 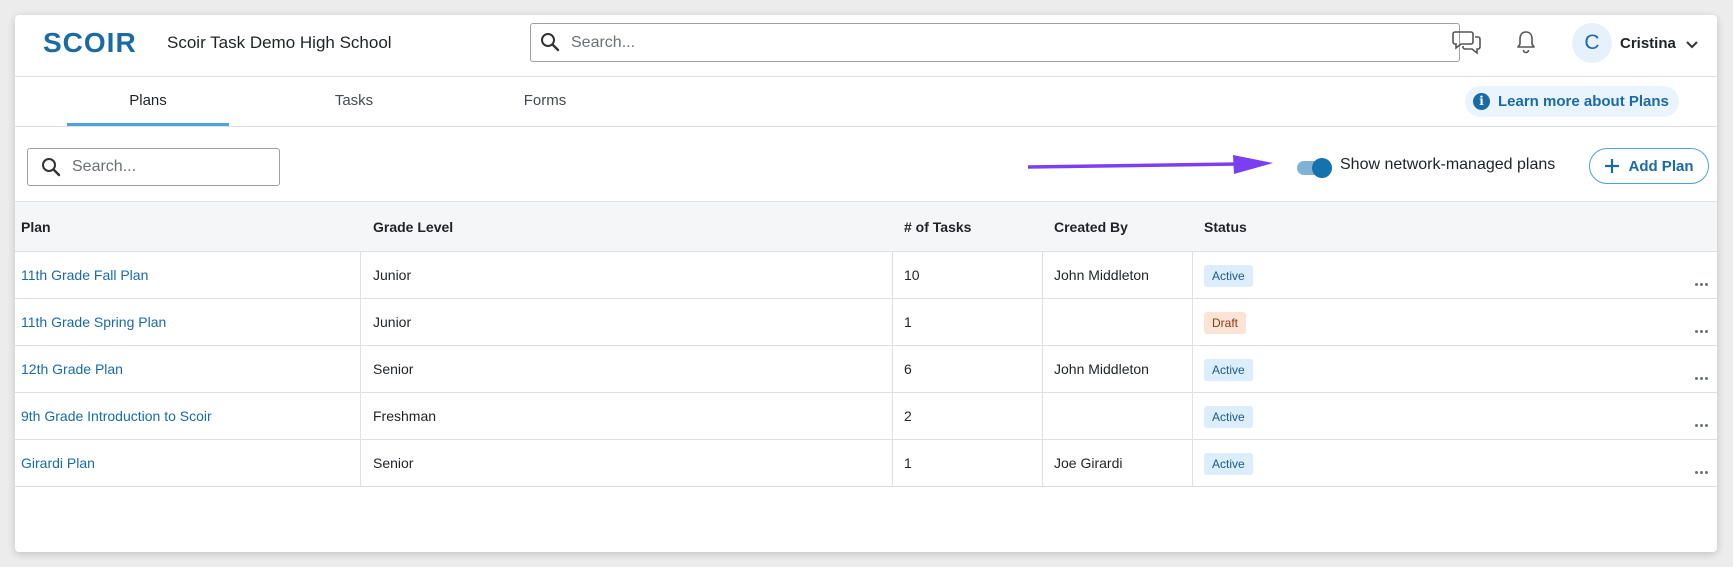 I want to click on global-search, so click(x=995, y=42).